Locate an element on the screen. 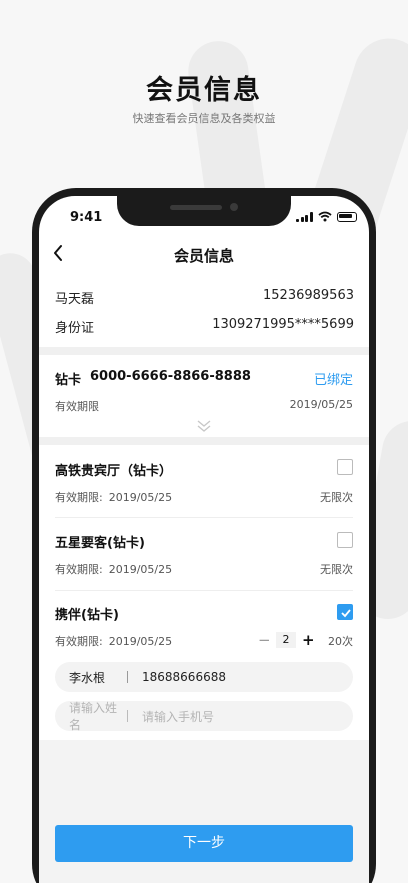 The width and height of the screenshot is (408, 883). status-icons is located at coordinates (326, 216).